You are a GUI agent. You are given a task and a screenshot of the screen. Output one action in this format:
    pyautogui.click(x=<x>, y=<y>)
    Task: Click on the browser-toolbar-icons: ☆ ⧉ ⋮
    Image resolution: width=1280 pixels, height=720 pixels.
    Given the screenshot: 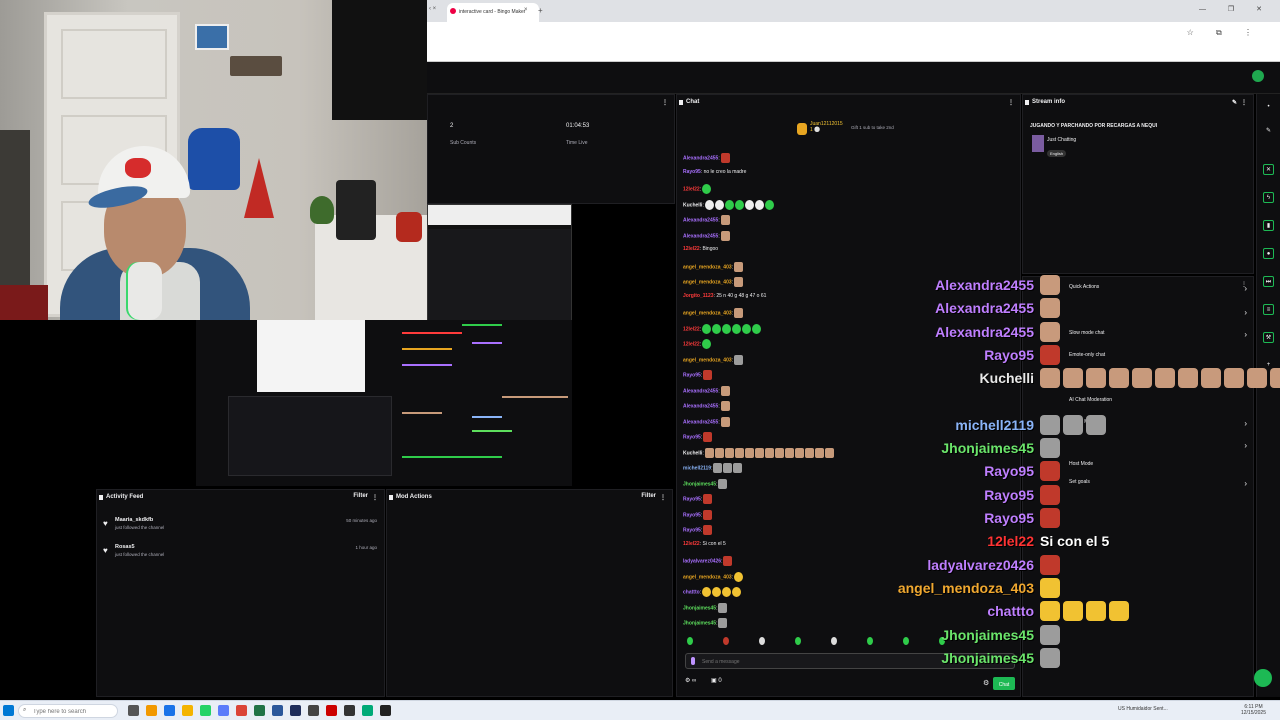 What is the action you would take?
    pyautogui.click(x=1224, y=33)
    